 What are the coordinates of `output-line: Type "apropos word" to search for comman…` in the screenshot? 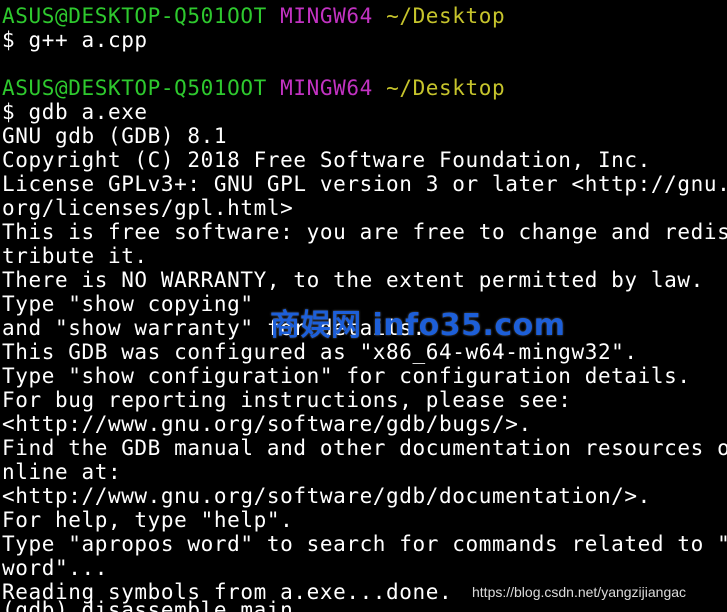 It's located at (364, 544).